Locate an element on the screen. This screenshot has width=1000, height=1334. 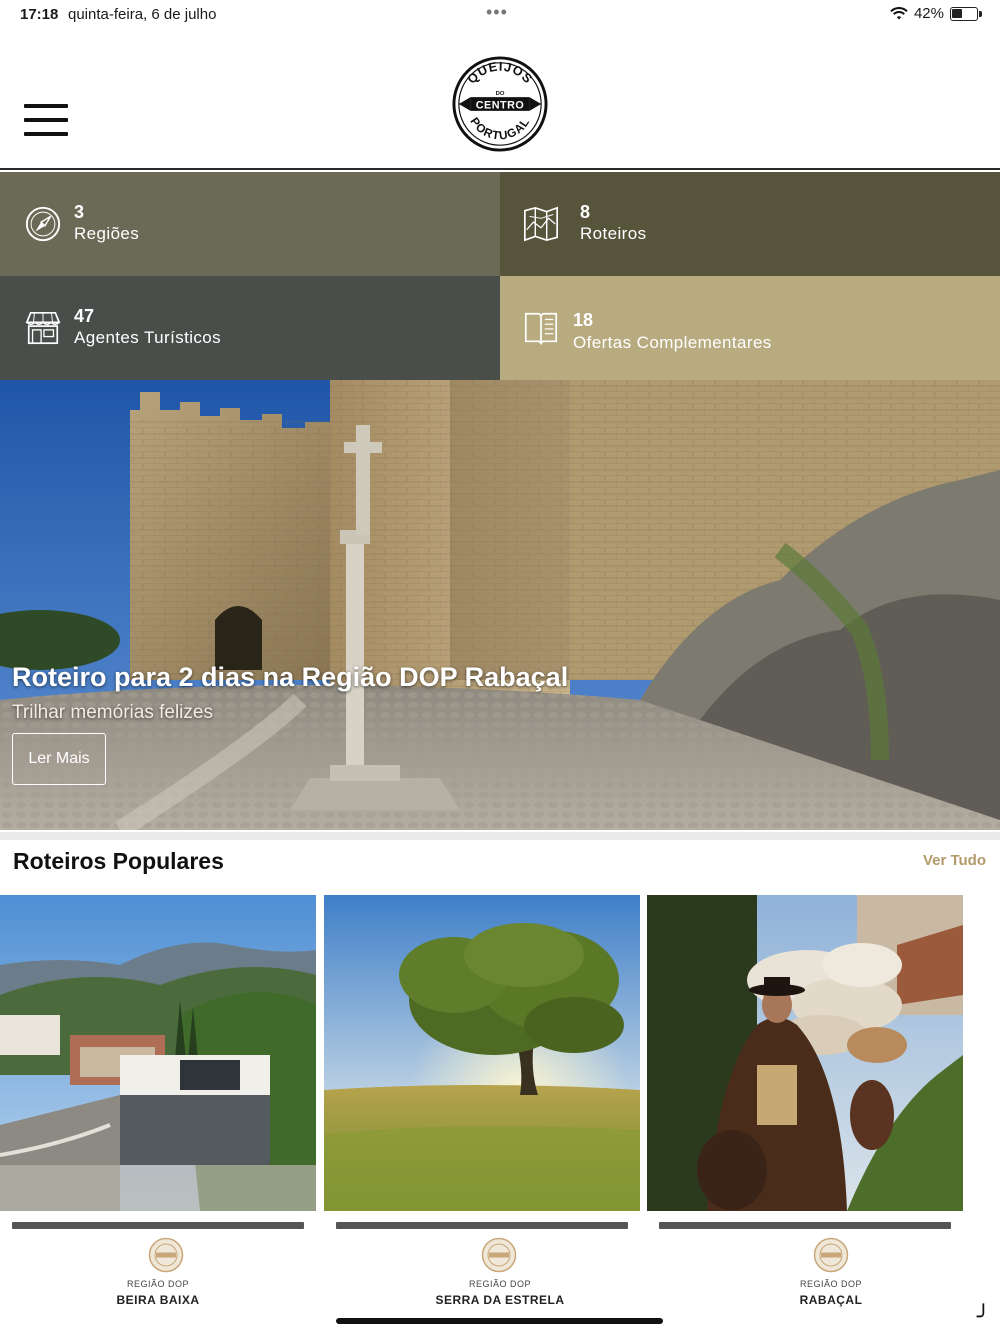
stat-label: Ofertas Complementares is located at coordinates (672, 342).